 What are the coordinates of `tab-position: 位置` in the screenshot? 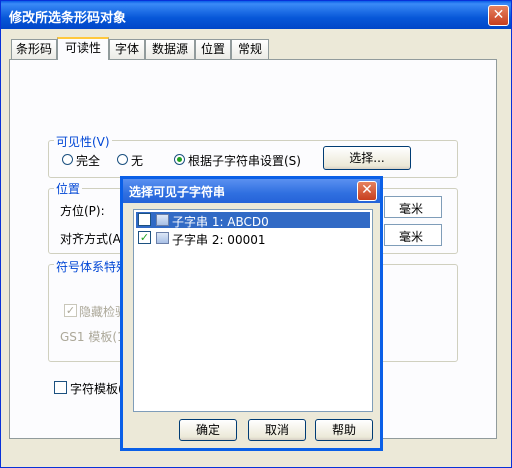 It's located at (213, 49).